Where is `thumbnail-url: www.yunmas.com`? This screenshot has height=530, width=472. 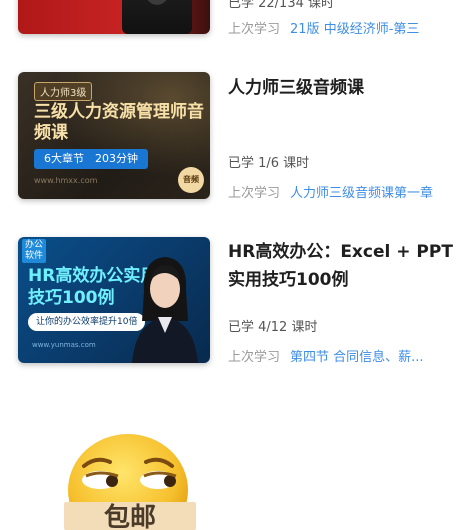 thumbnail-url: www.yunmas.com is located at coordinates (64, 345).